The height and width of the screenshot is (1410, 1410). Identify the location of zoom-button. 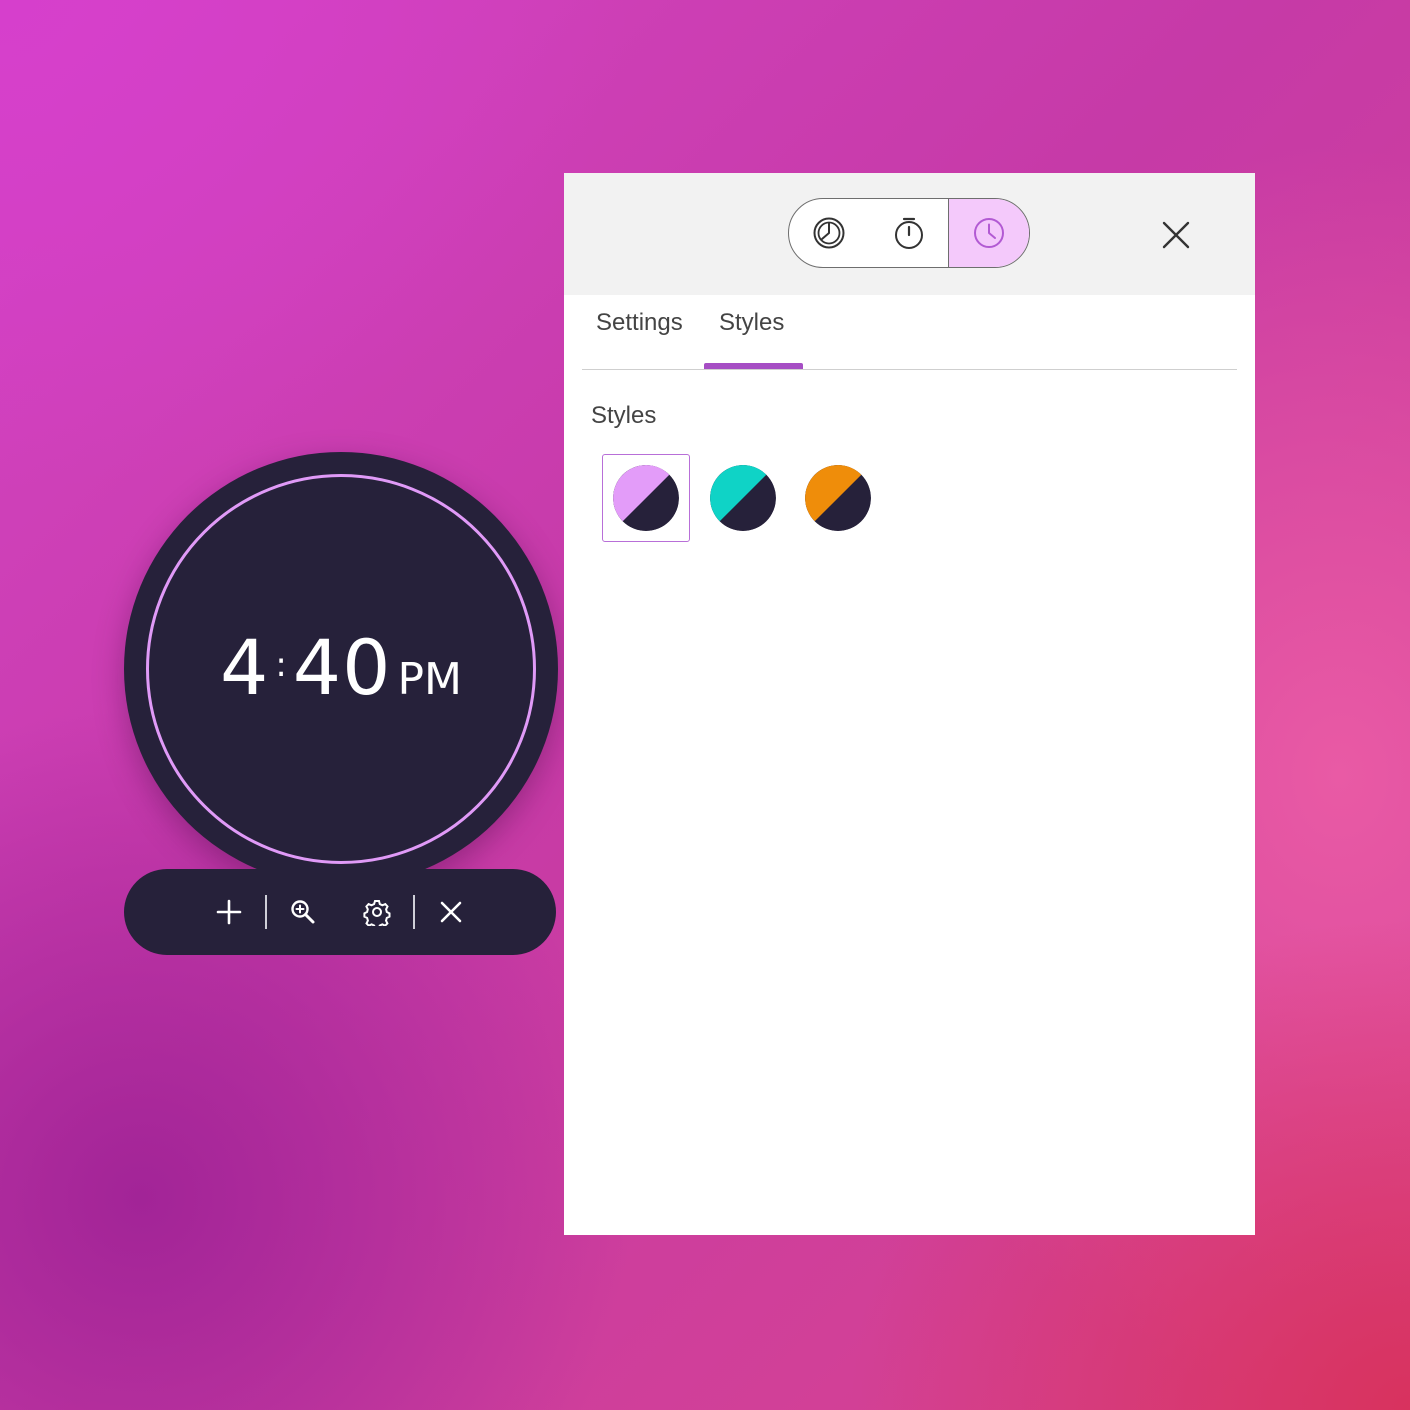
(303, 912).